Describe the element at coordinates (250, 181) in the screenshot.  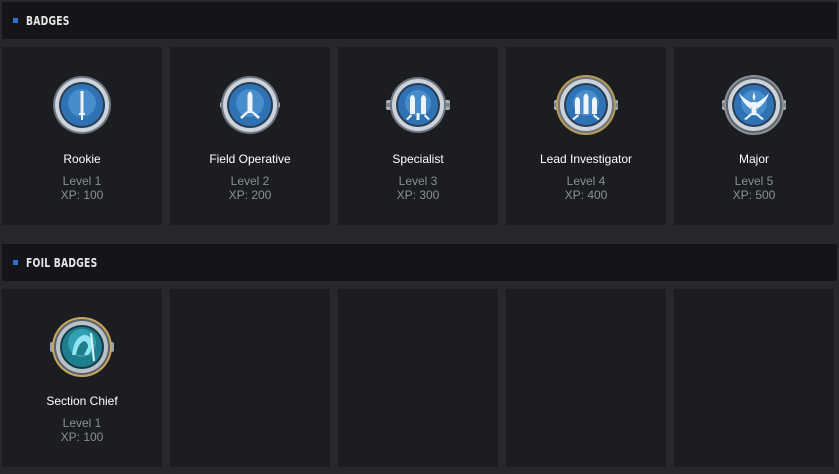
I see `badge-level: Level 2` at that location.